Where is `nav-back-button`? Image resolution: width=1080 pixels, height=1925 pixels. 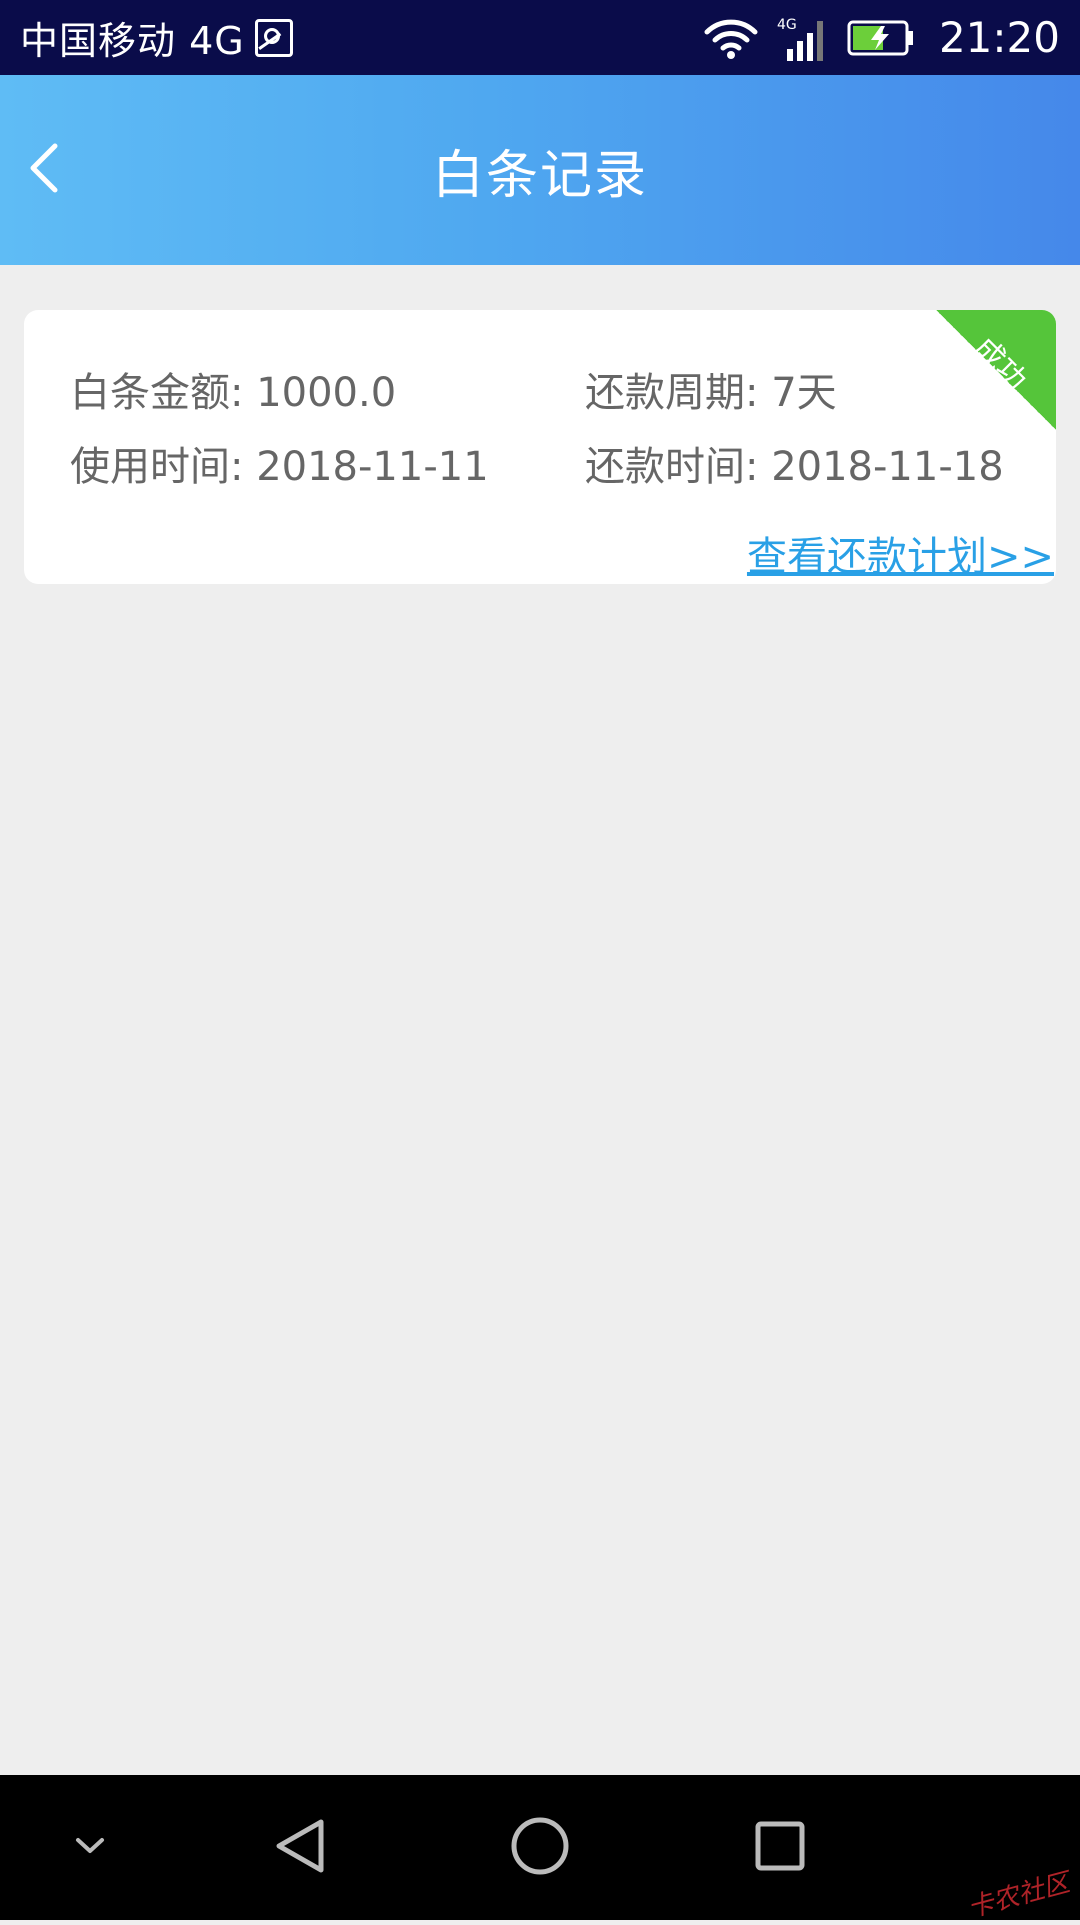 nav-back-button is located at coordinates (300, 1848).